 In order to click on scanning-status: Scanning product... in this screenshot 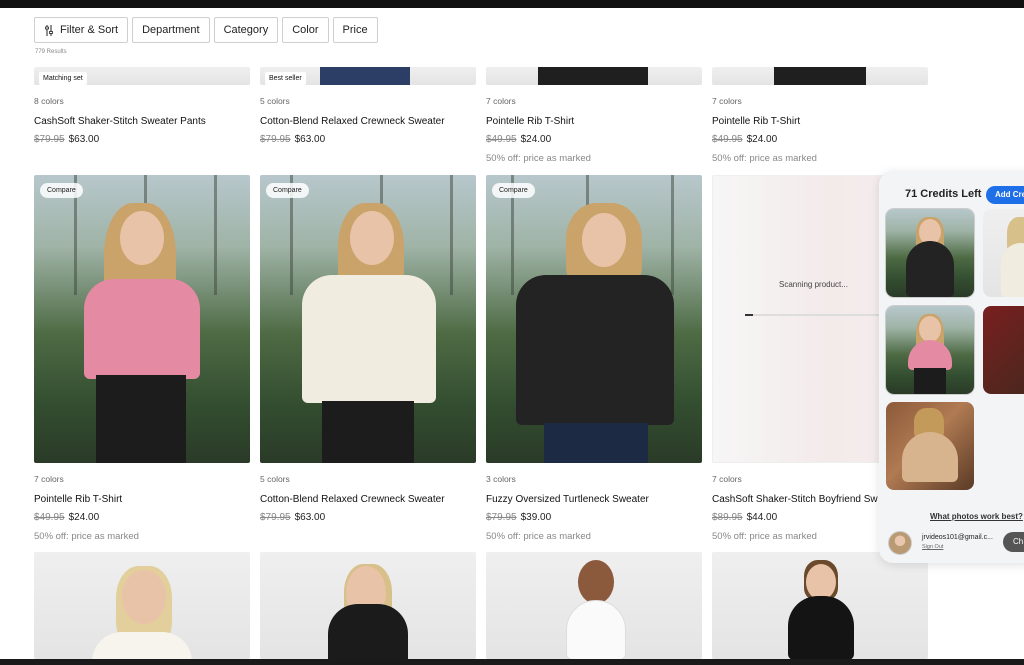, I will do `click(813, 284)`.